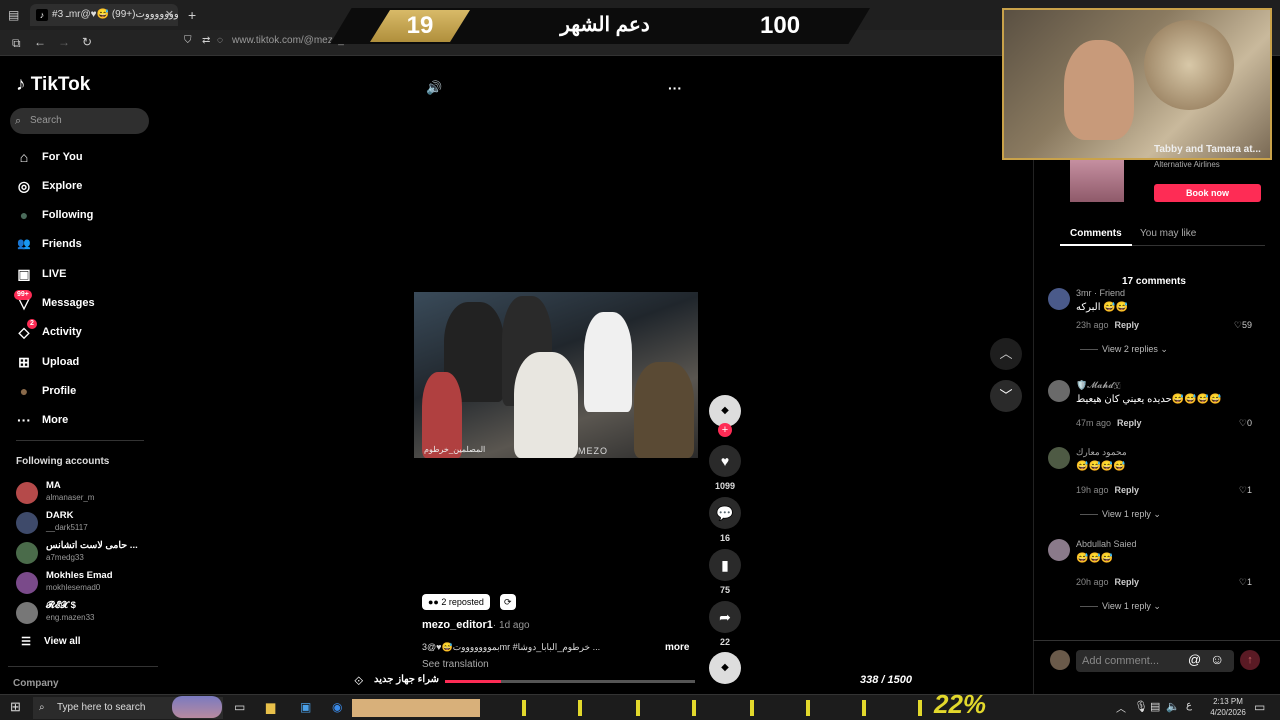  I want to click on volume-icon: 🔈, so click(1173, 706).